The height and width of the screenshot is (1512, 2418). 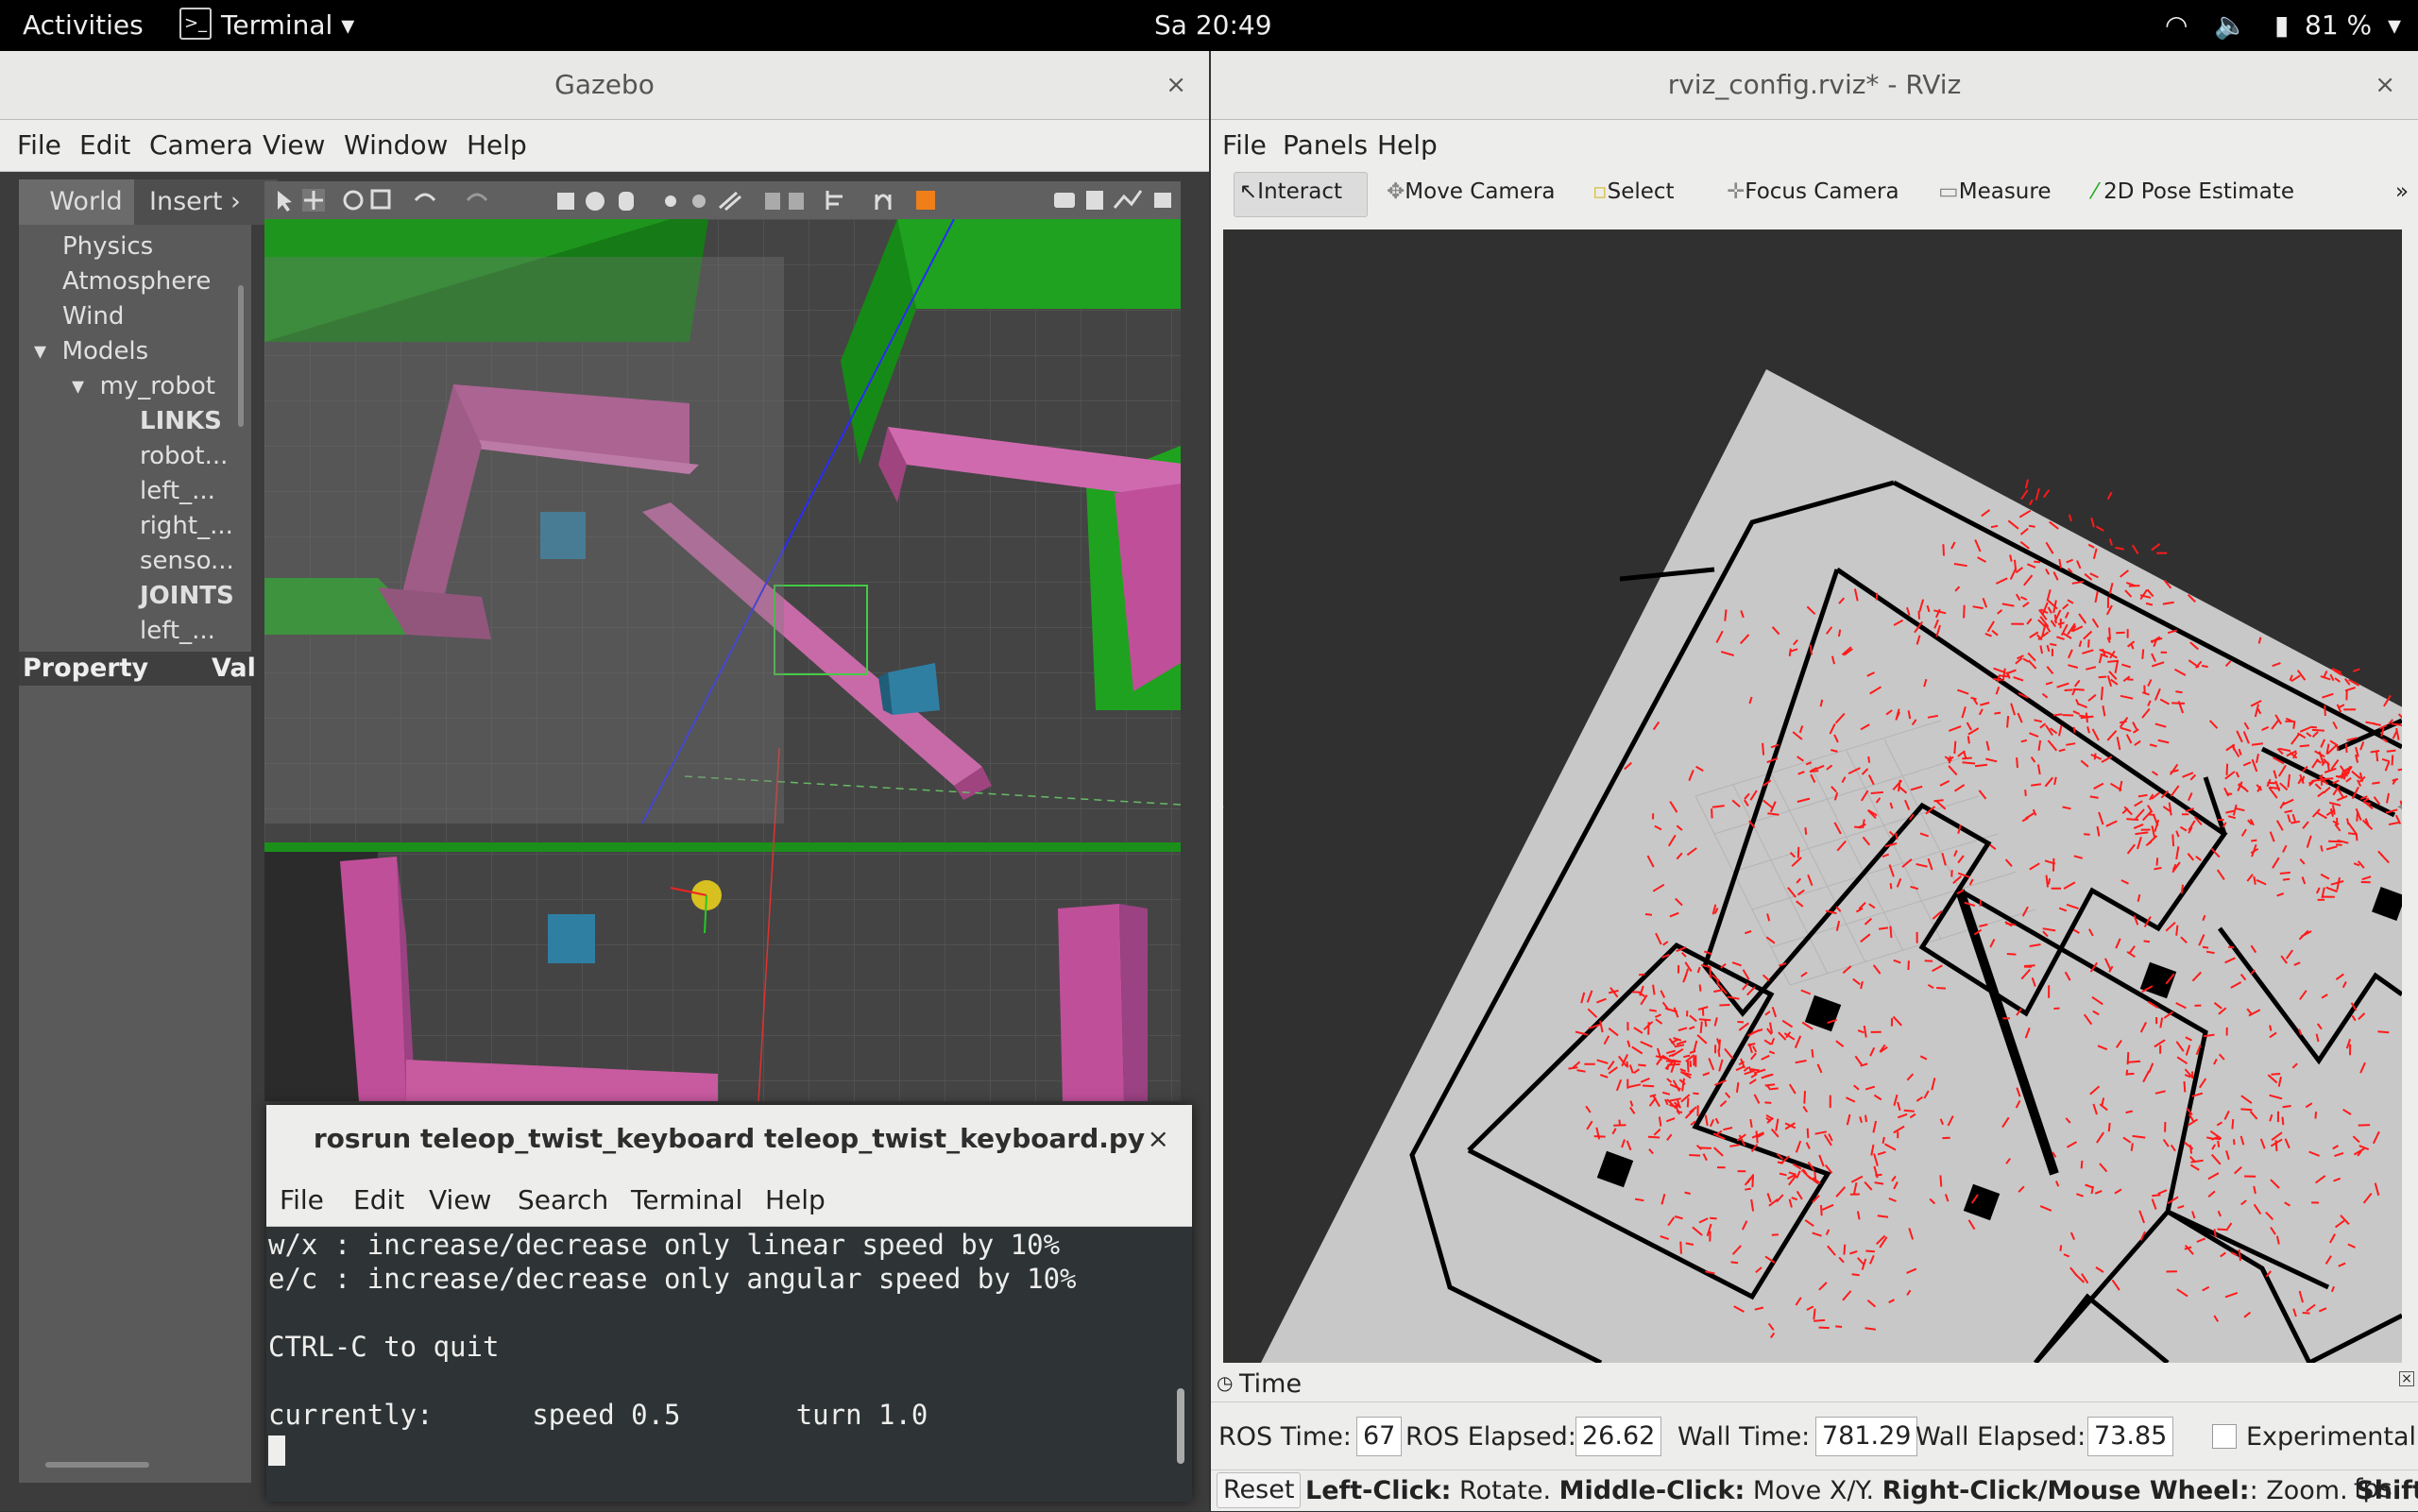 I want to click on tool-focus-camera-label: Focus Camera, so click(x=1822, y=191).